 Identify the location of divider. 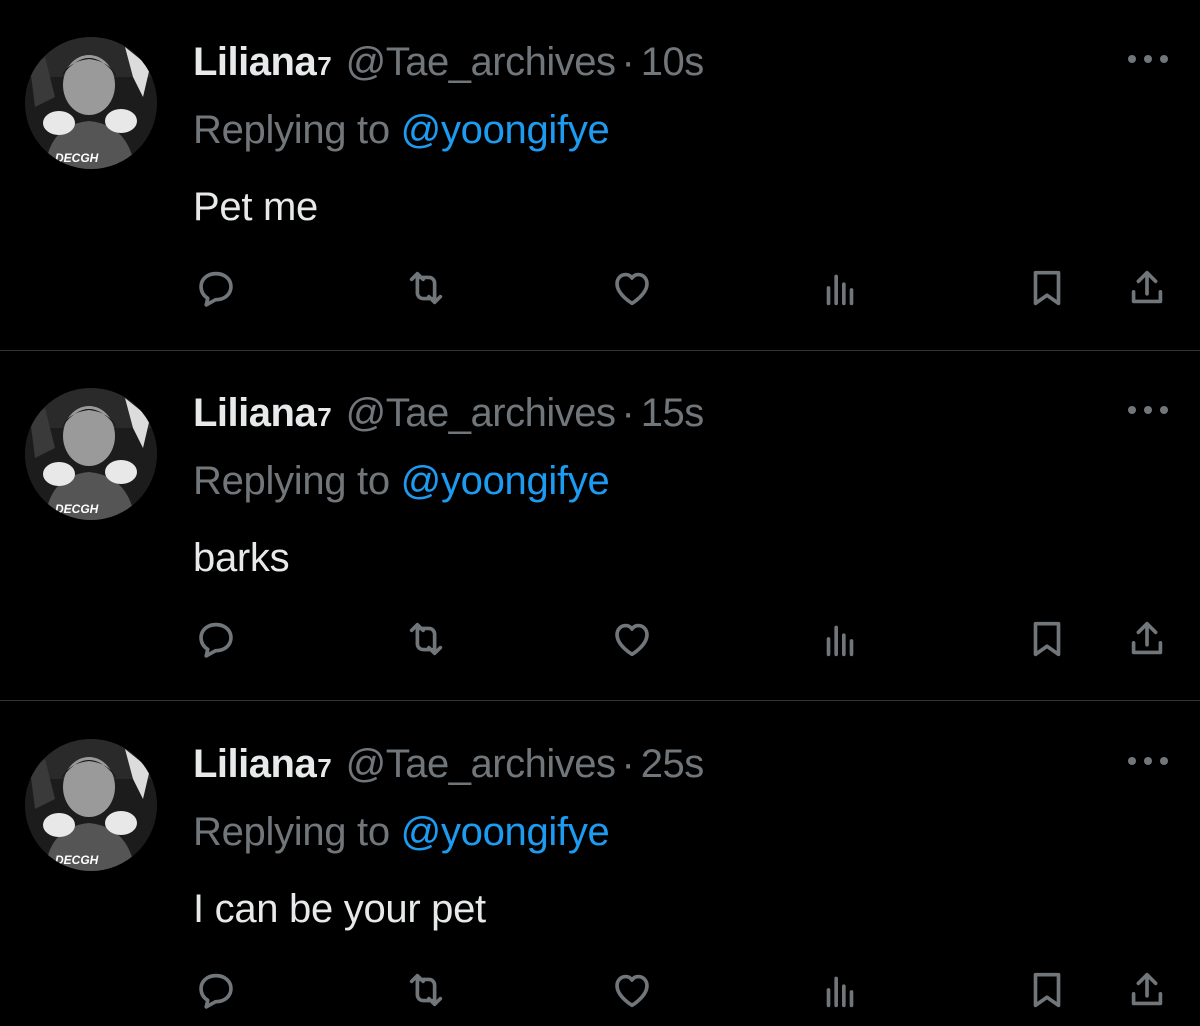
(600, 700).